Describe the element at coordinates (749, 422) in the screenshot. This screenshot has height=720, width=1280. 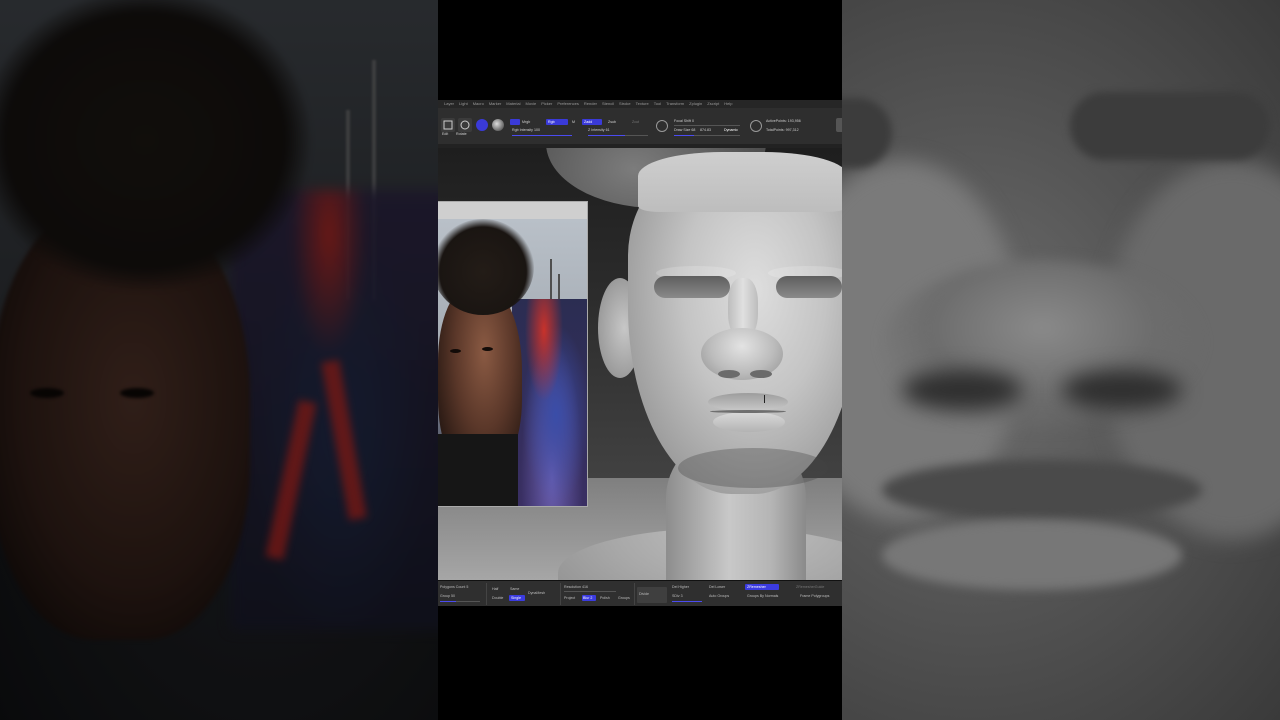
I see `sculpt-lower-lip` at that location.